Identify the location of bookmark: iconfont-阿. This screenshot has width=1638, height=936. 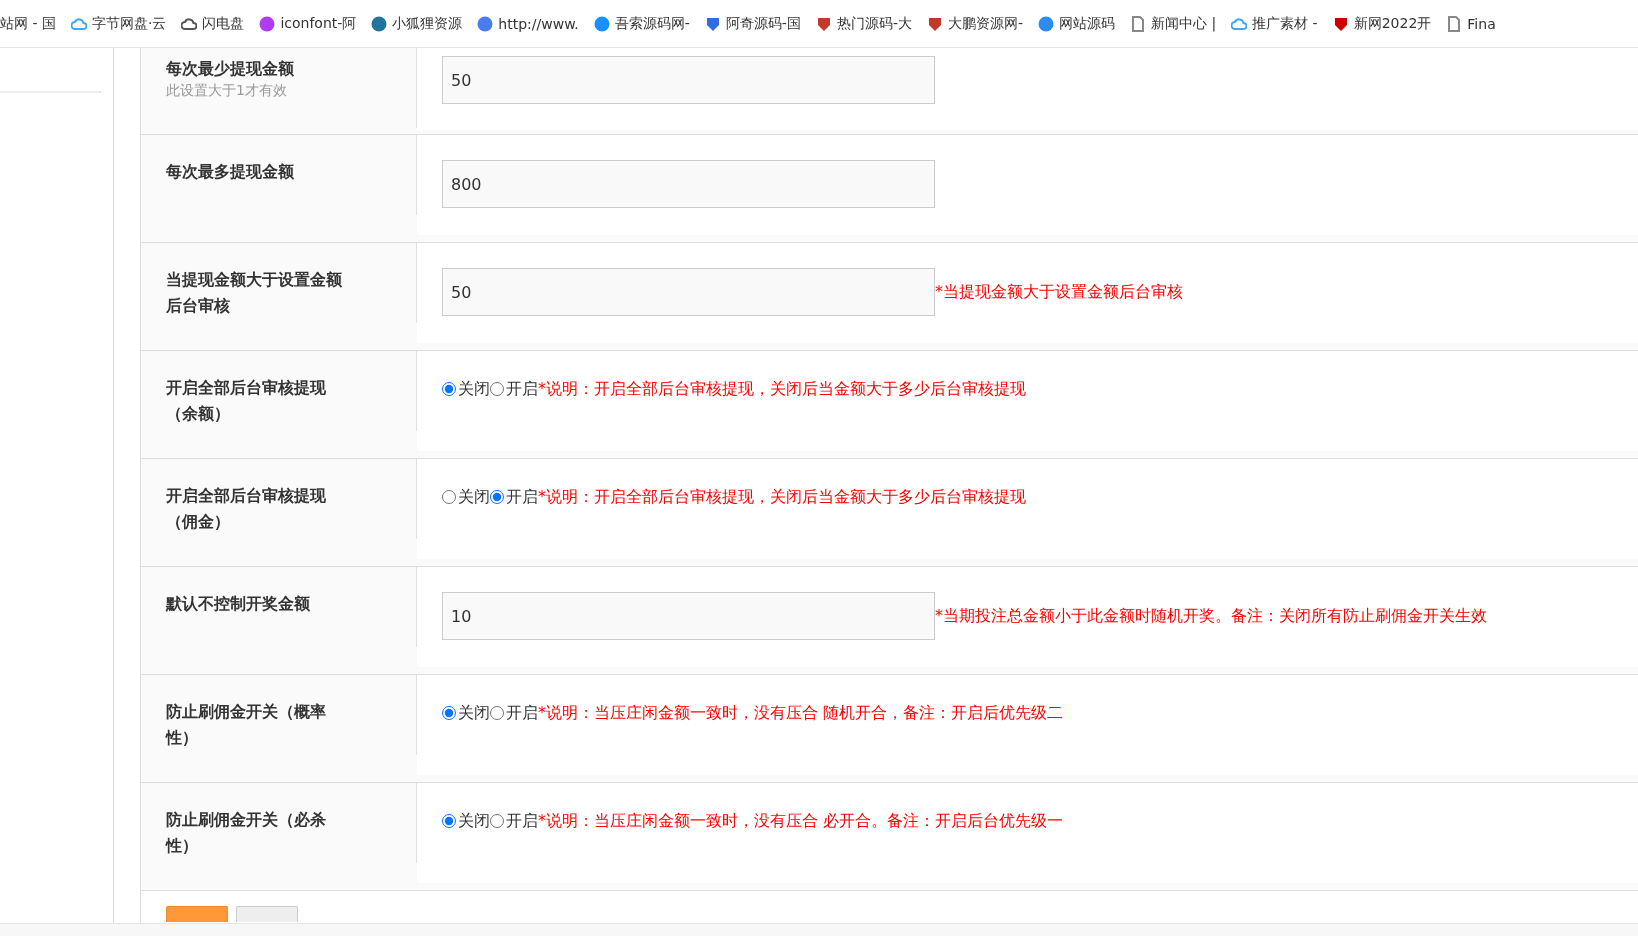
(309, 23).